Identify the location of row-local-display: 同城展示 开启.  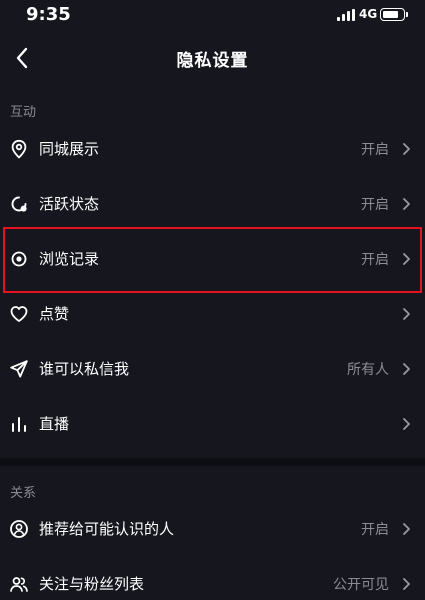
(212, 149).